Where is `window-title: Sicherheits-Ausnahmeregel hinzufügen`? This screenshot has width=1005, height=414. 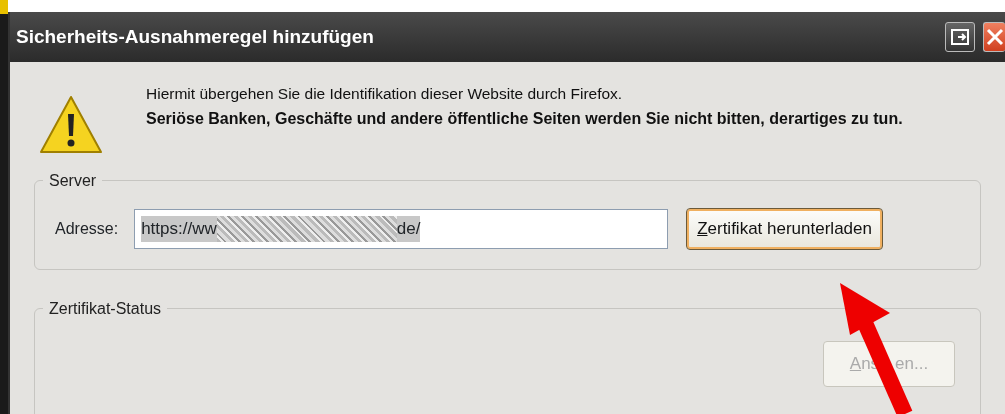 window-title: Sicherheits-Ausnahmeregel hinzufügen is located at coordinates (195, 36).